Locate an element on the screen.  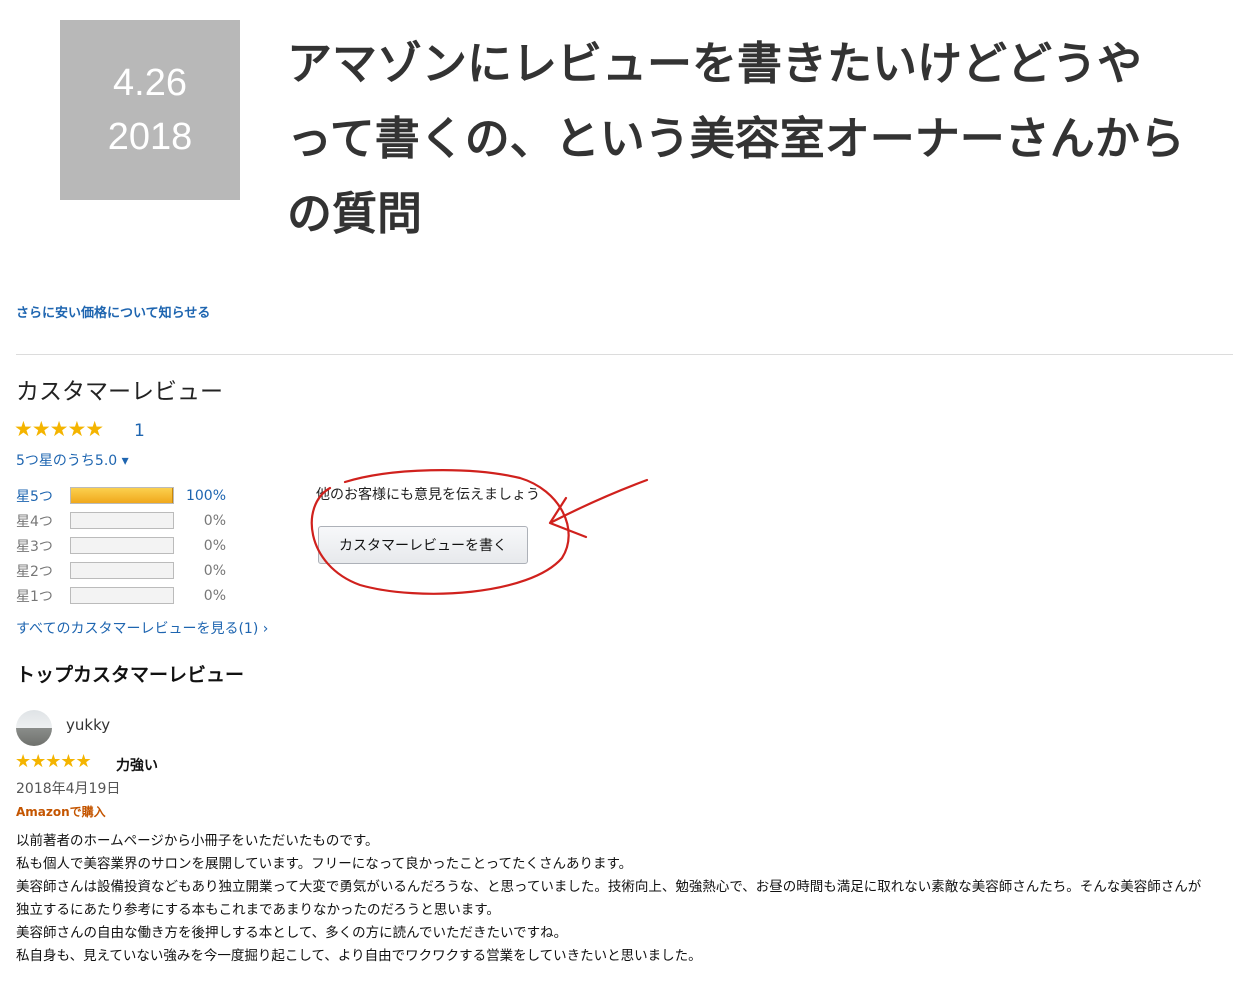
histogram-row-4: 星4つ 0% is located at coordinates (121, 520).